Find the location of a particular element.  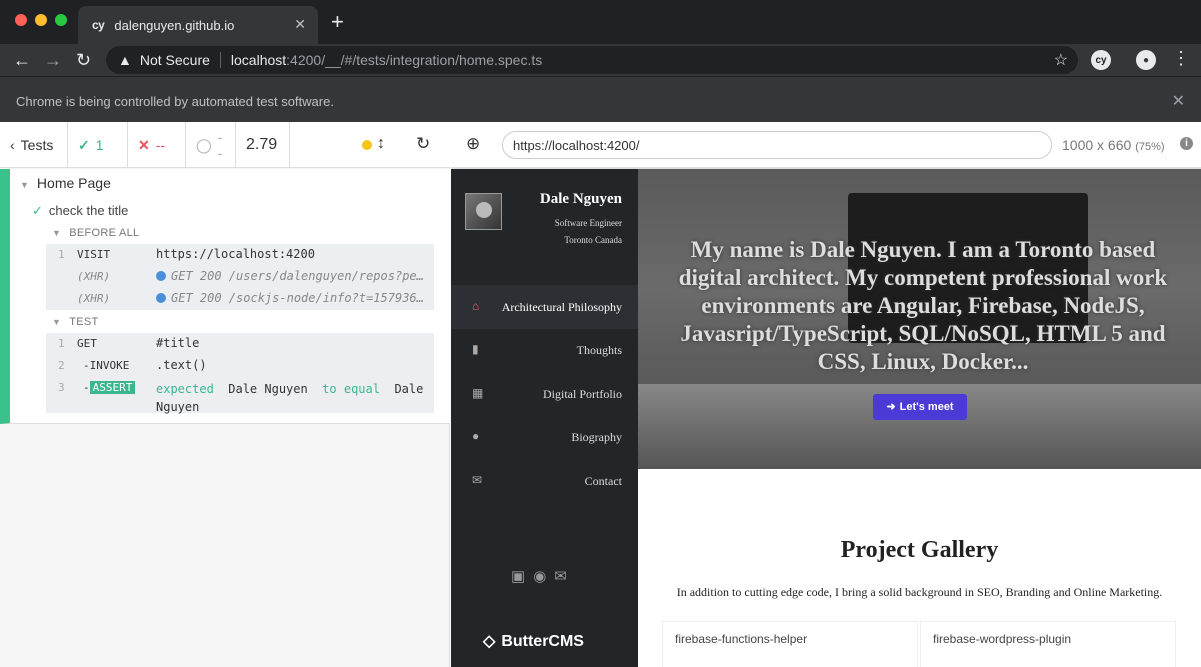

nav-item-contact: ✉ Contact is located at coordinates (544, 481).